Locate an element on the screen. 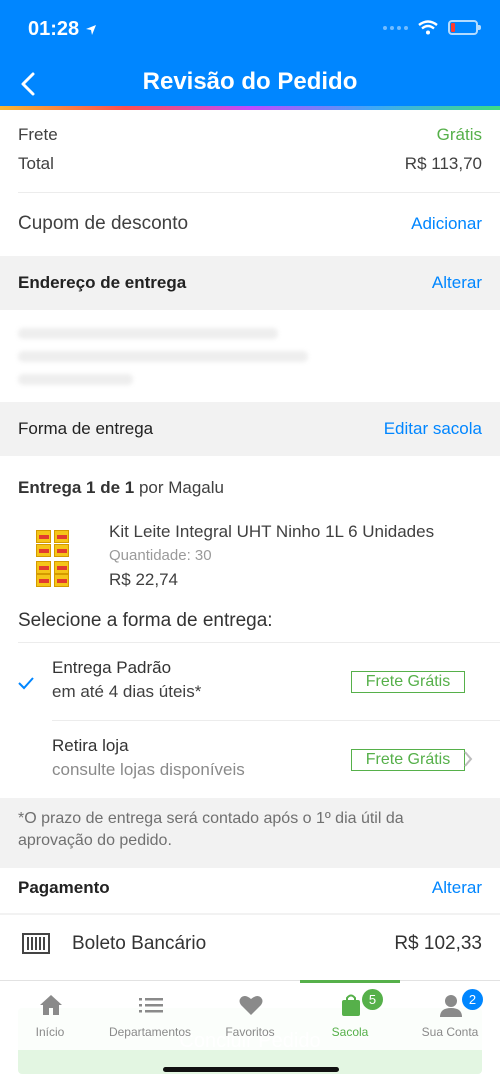 The width and height of the screenshot is (500, 1082). payment-value: R$ 102,33 is located at coordinates (438, 943).